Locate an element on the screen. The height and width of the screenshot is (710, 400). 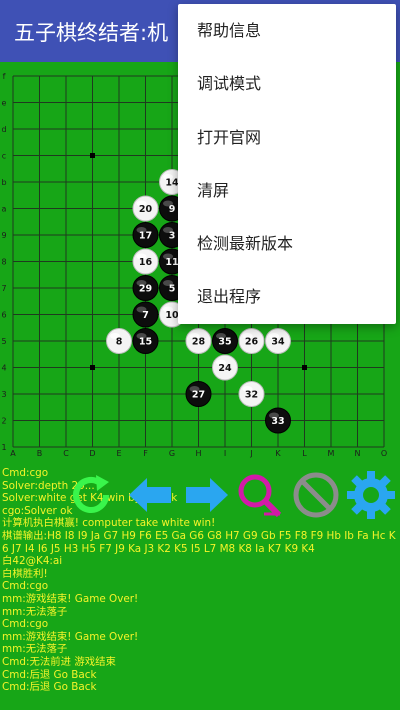
stone-move-number: 20 is located at coordinates (146, 209).